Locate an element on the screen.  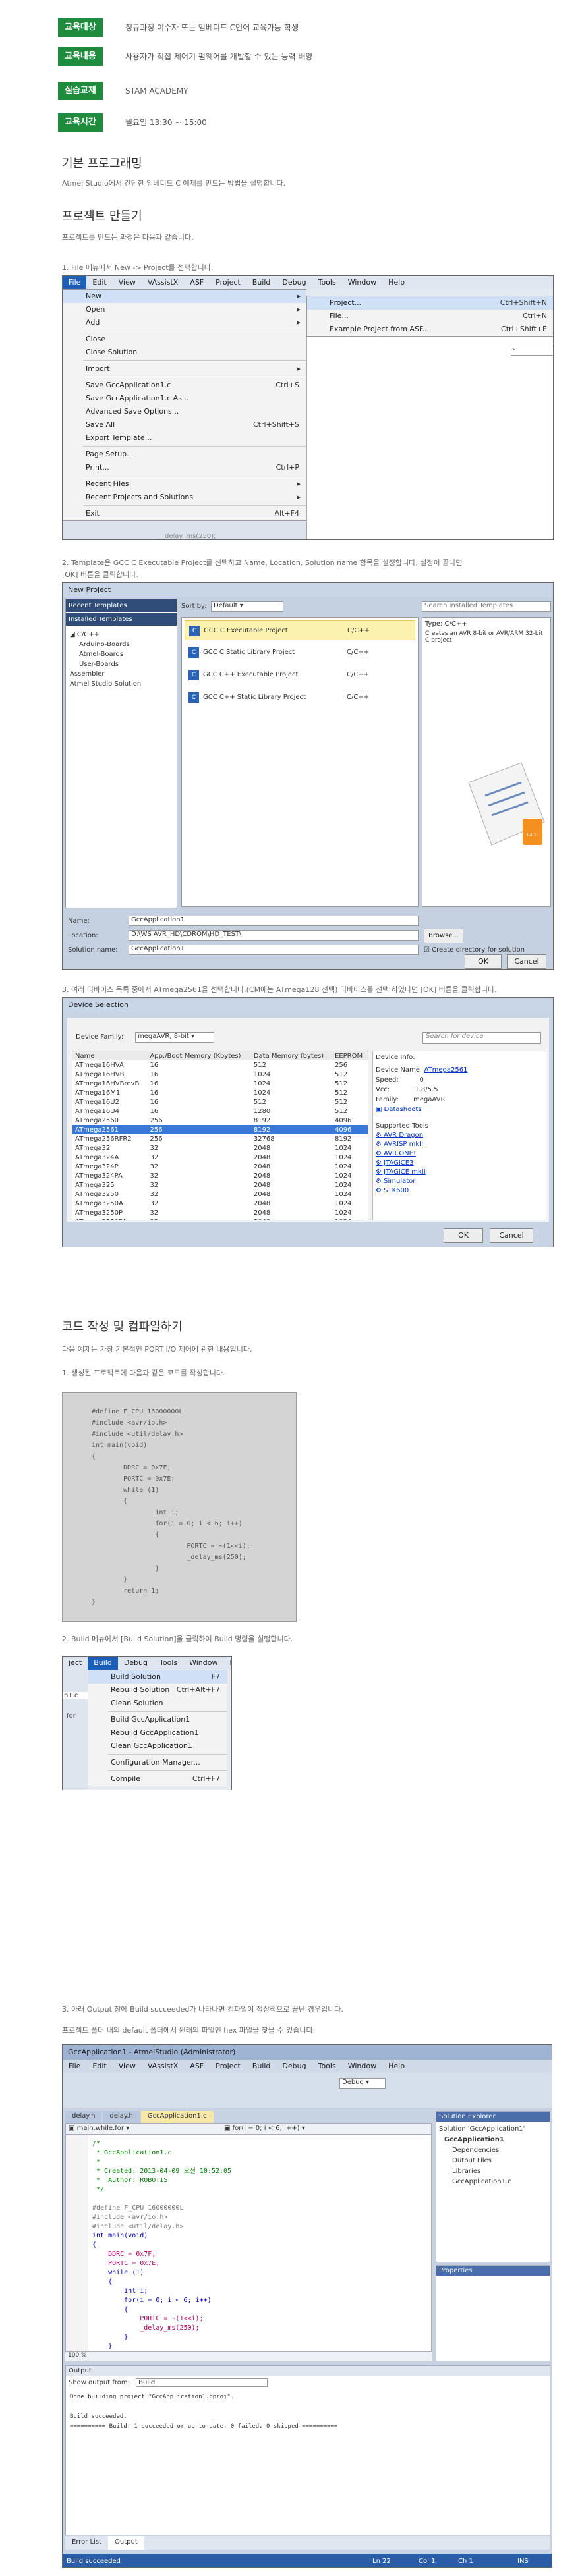
tree-item: User-Boards is located at coordinates (121, 664).